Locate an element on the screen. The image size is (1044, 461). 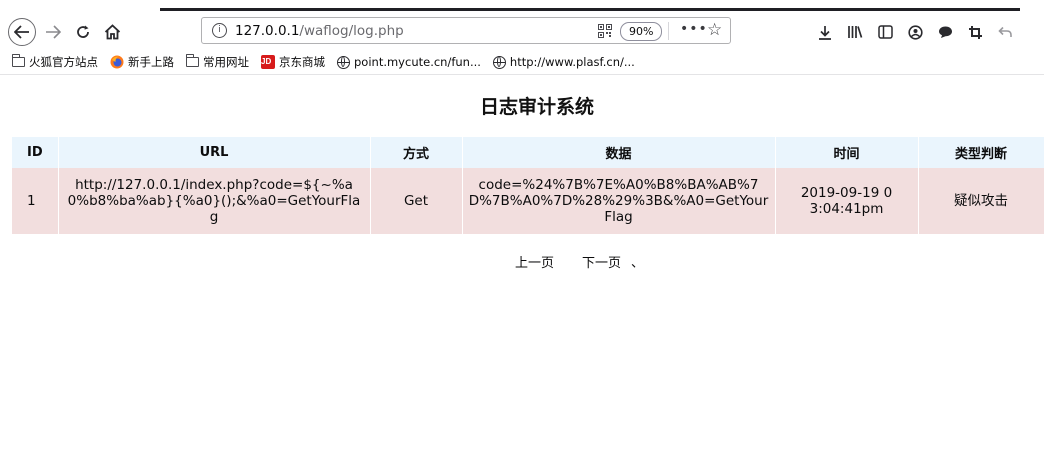
home-icon is located at coordinates (112, 32).